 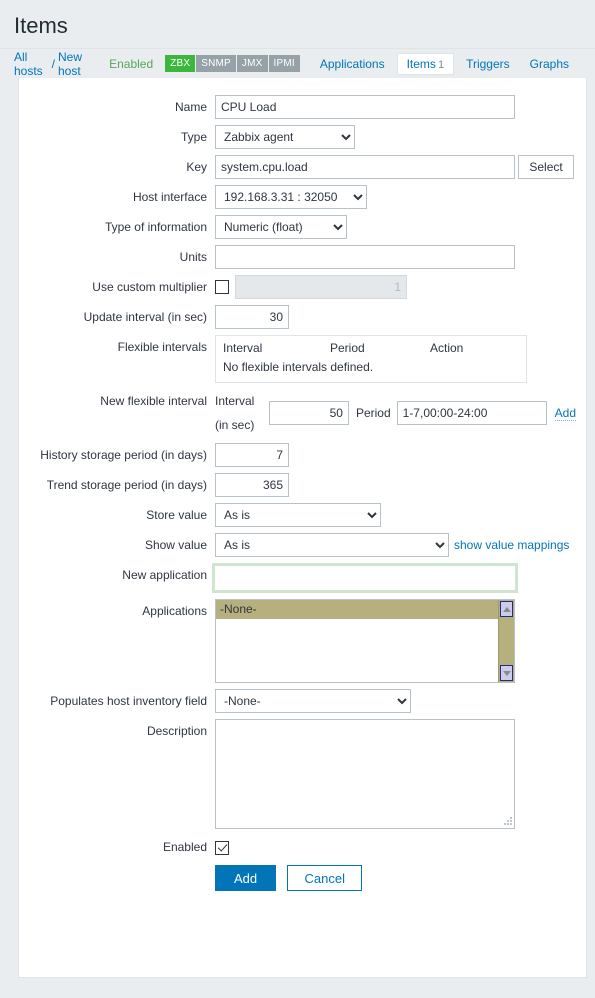 What do you see at coordinates (313, 701) in the screenshot?
I see `host-inventory-field-select: -None-` at bounding box center [313, 701].